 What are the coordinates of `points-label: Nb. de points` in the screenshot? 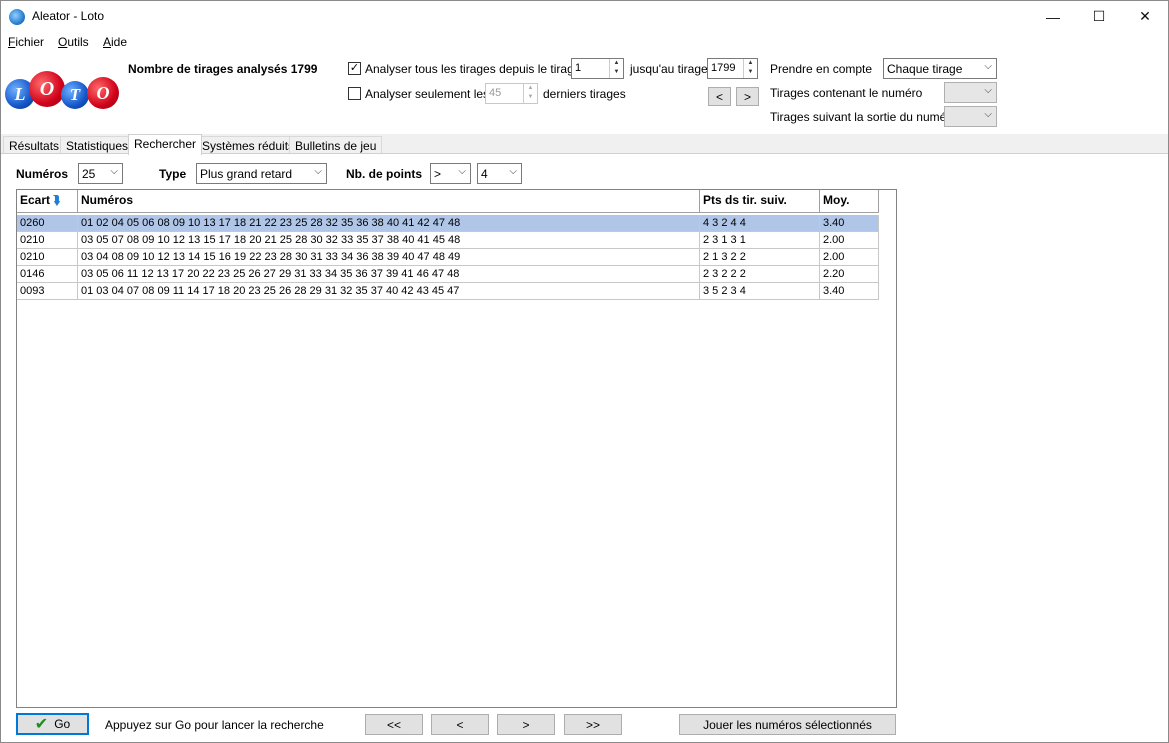 It's located at (384, 174).